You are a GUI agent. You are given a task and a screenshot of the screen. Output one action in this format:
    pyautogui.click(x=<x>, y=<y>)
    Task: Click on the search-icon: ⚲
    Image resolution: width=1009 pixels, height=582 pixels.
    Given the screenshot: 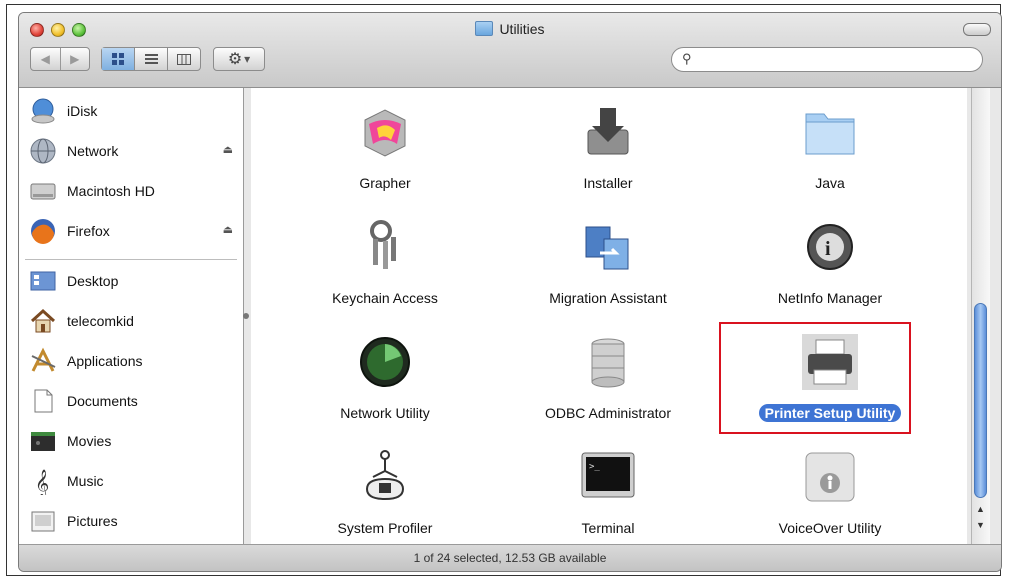 What is the action you would take?
    pyautogui.click(x=687, y=58)
    